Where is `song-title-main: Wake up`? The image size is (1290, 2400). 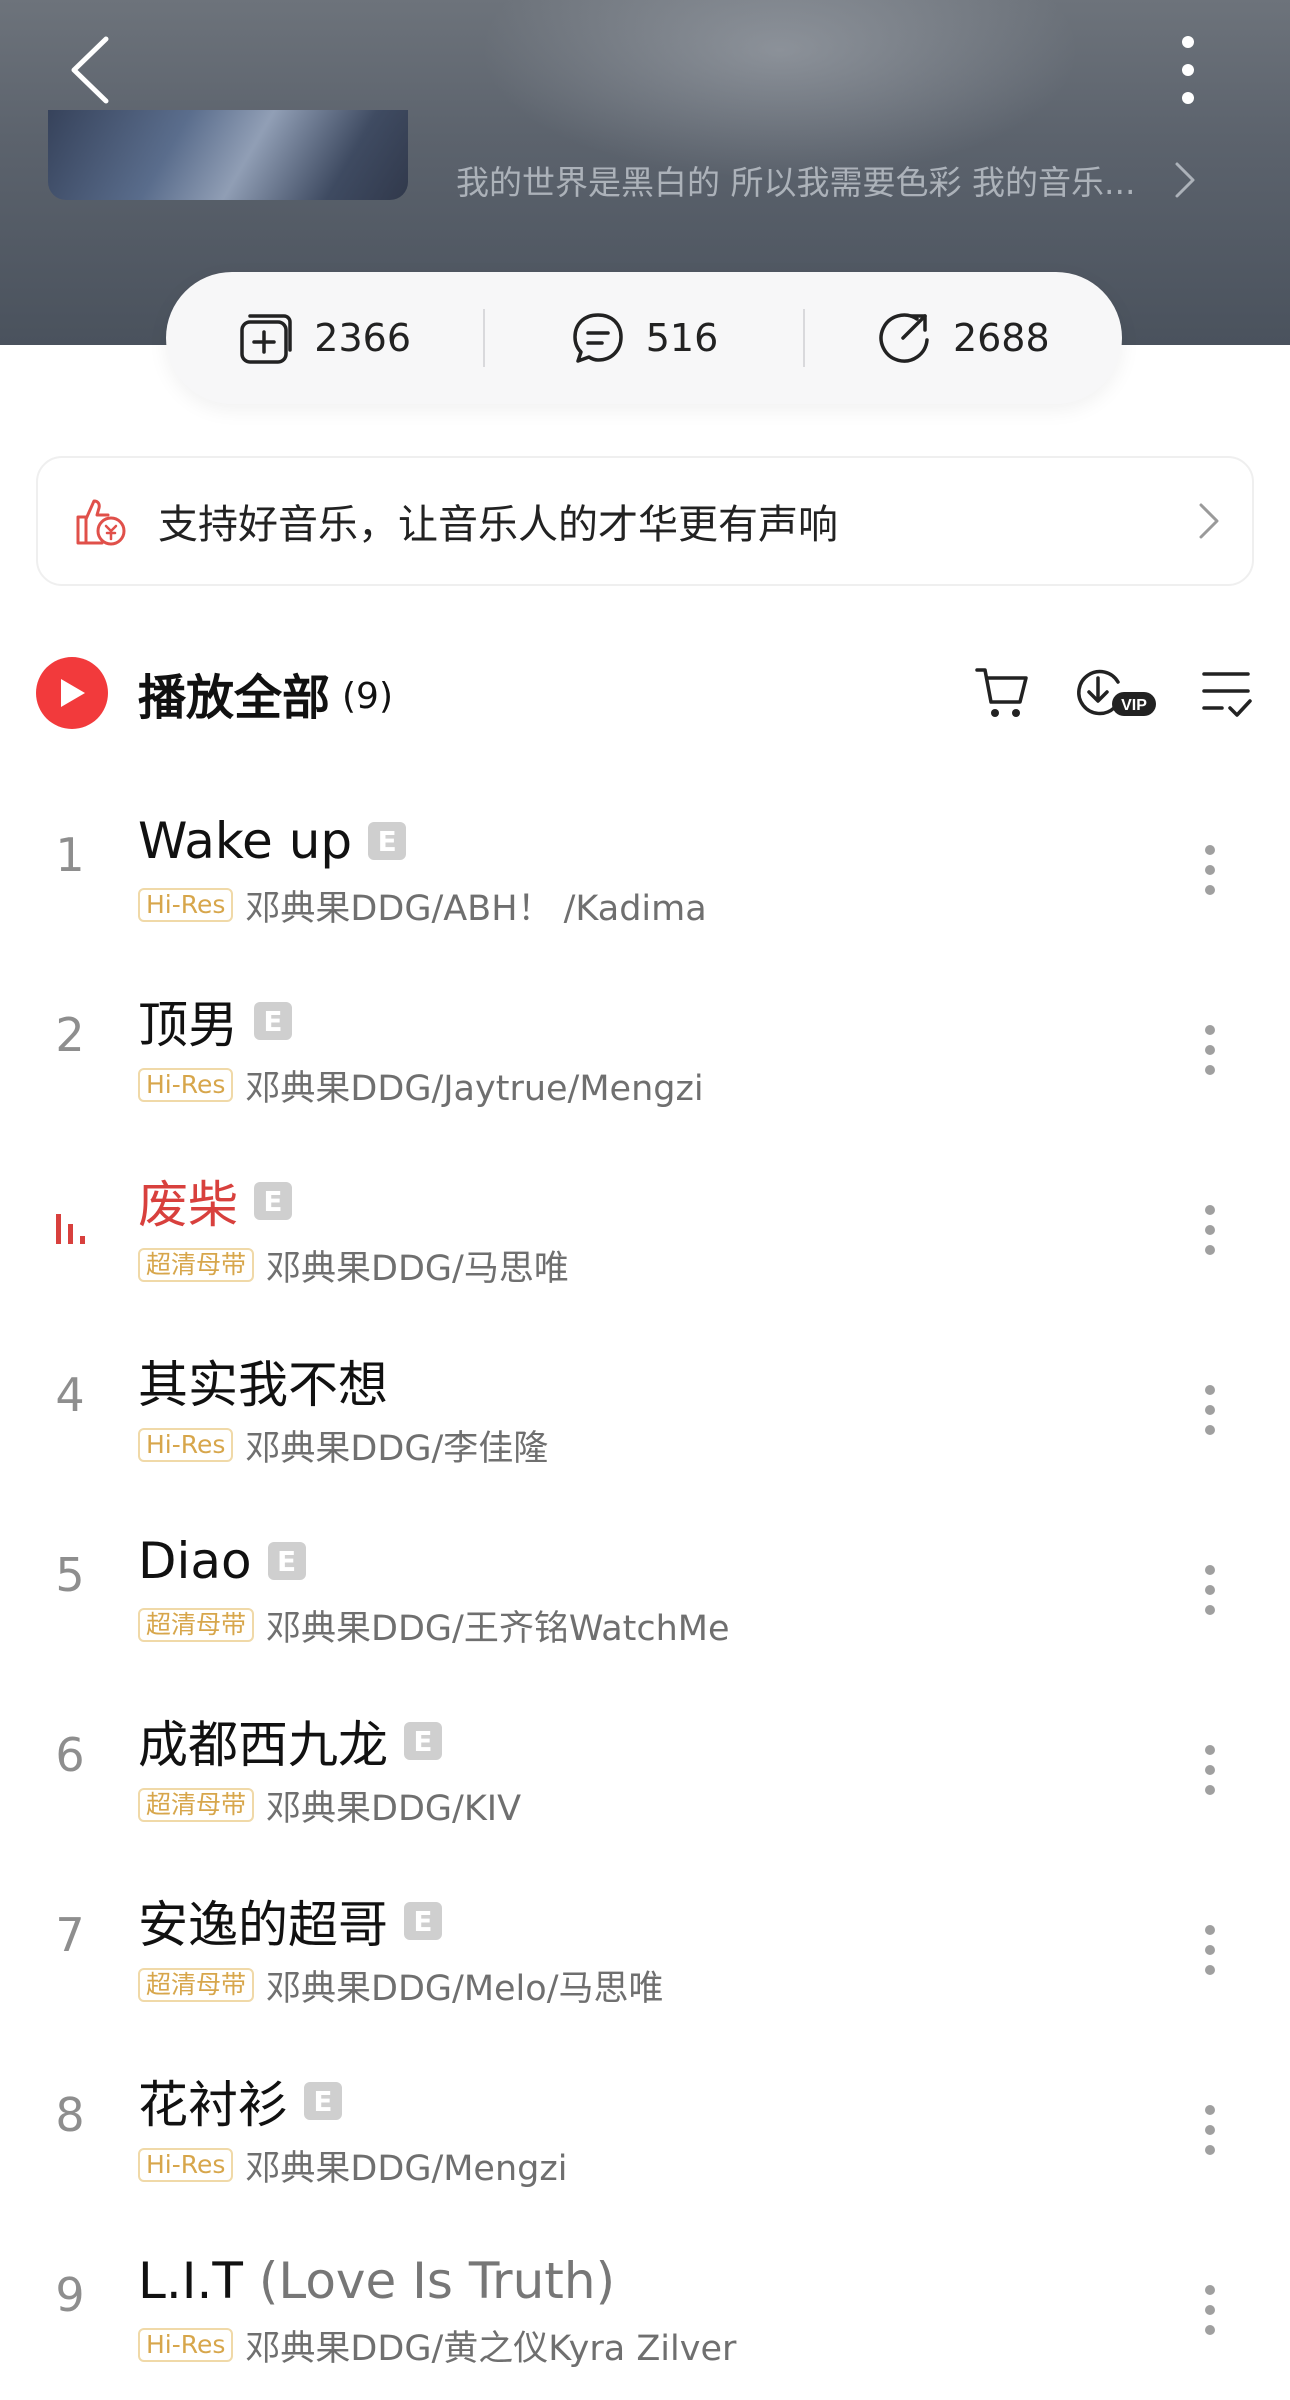
song-title-main: Wake up is located at coordinates (245, 841).